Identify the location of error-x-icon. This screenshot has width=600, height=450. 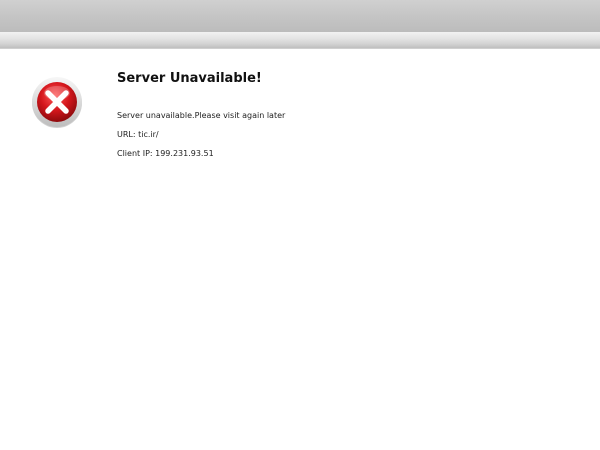
(57, 102).